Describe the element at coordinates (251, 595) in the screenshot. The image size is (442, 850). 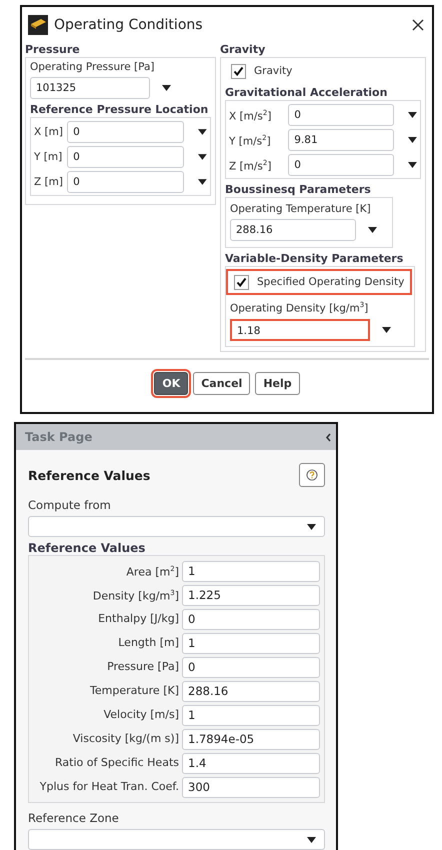
I see `input-field: 1.225` at that location.